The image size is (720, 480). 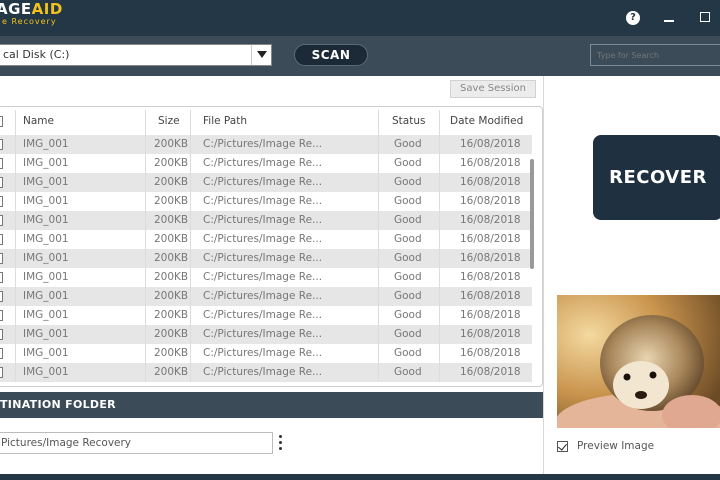 I want to click on header-status: Status, so click(x=408, y=121).